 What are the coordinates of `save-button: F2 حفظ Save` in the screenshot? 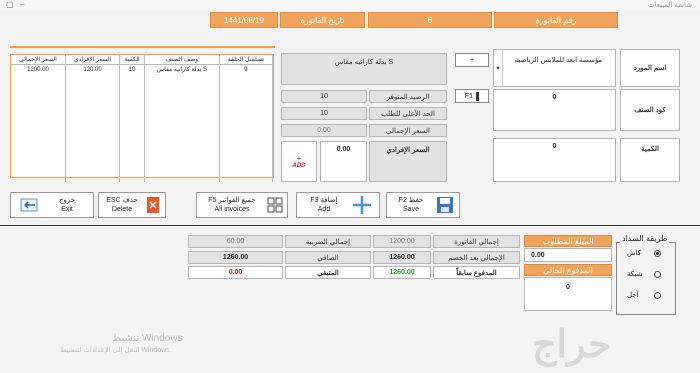 It's located at (423, 205).